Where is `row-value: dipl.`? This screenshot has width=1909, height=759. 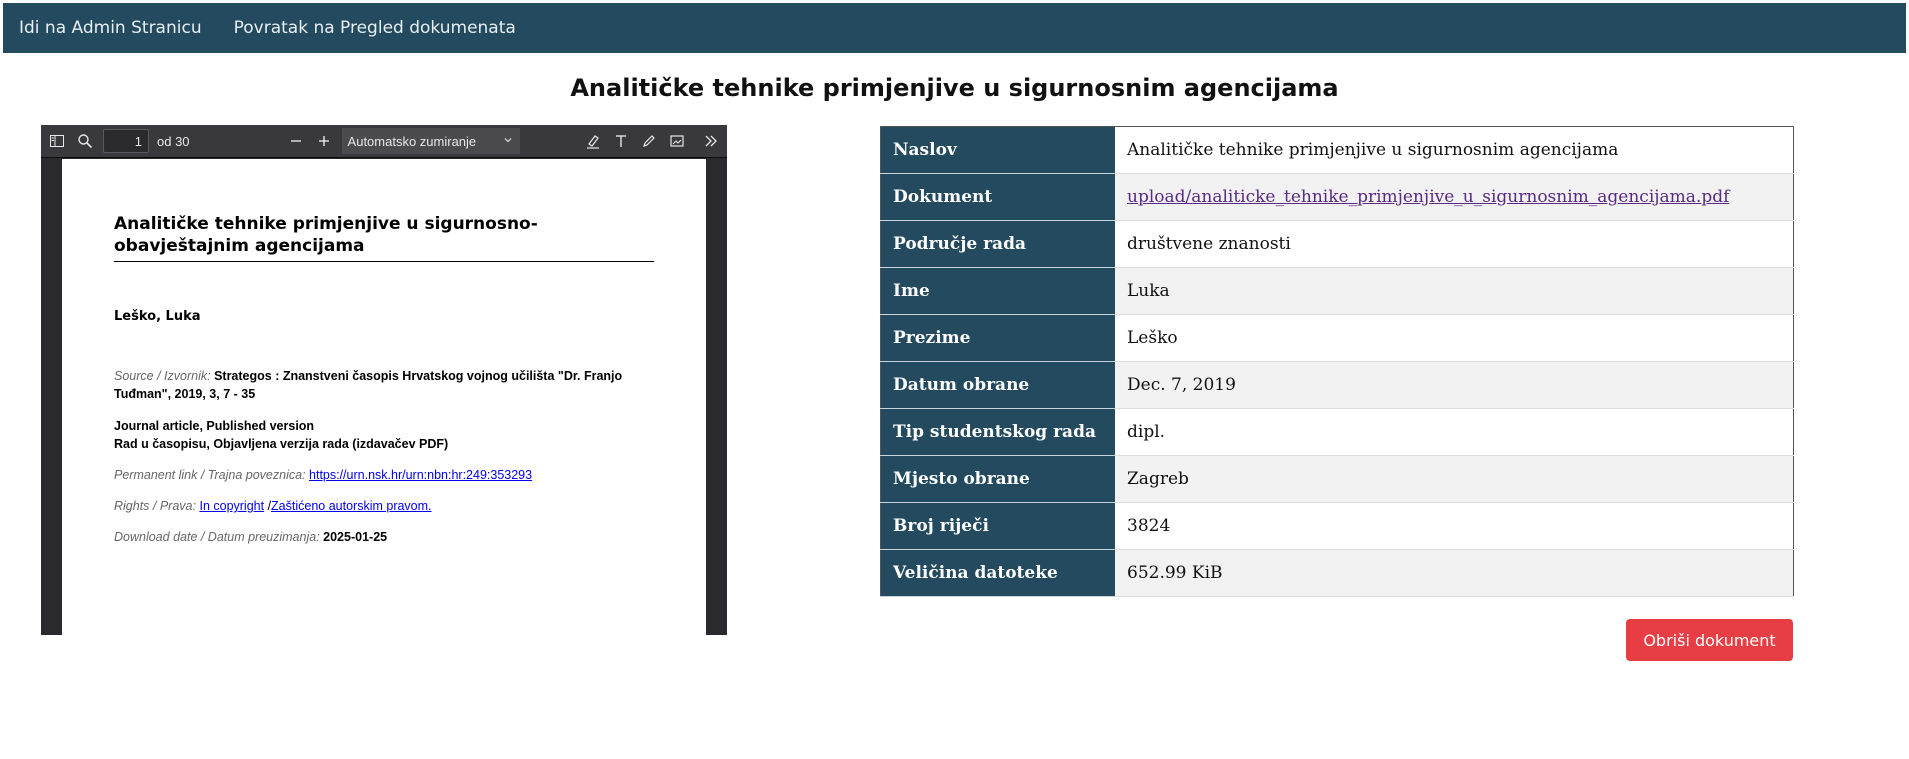
row-value: dipl. is located at coordinates (1454, 432).